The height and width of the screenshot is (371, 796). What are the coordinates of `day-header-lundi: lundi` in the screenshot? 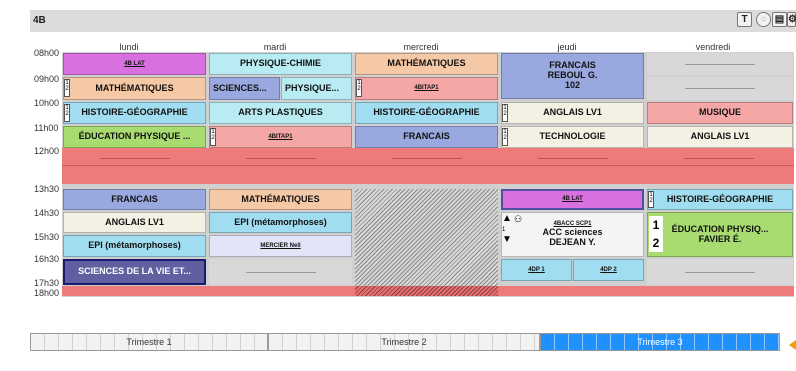 It's located at (129, 47).